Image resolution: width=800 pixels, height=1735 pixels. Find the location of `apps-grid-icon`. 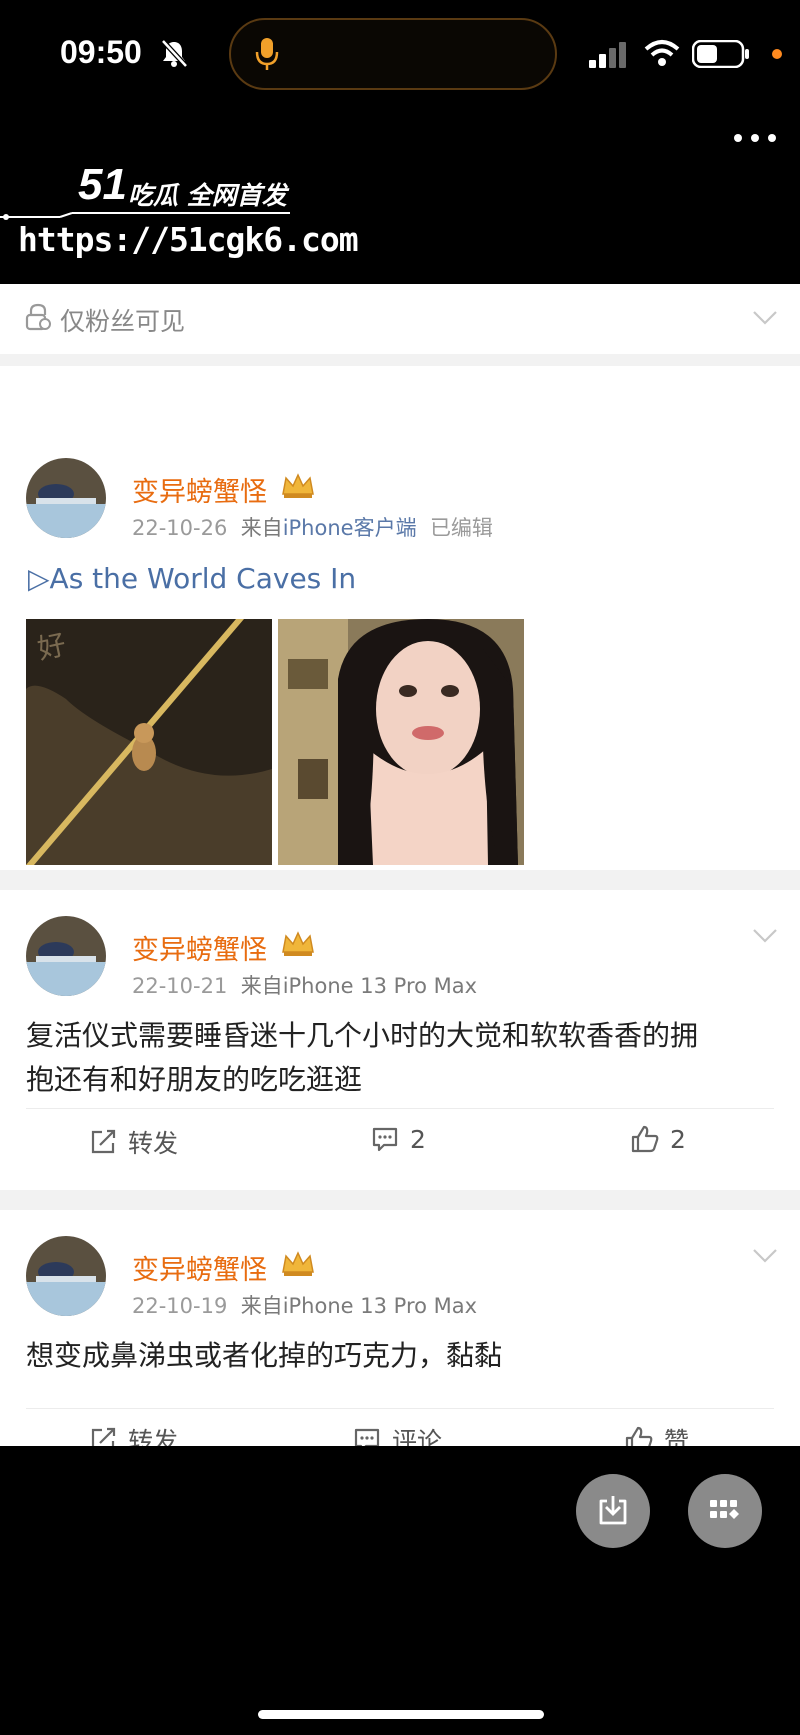

apps-grid-icon is located at coordinates (724, 1509).